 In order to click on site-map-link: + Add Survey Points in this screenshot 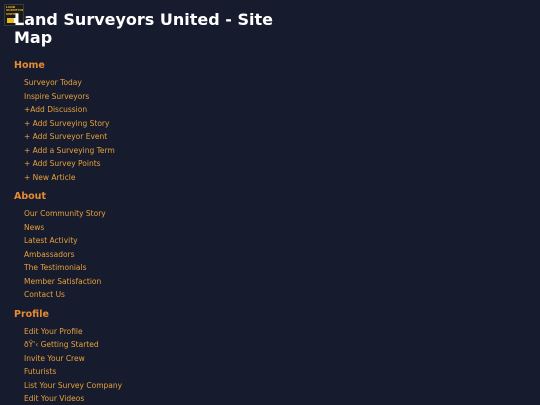, I will do `click(62, 163)`.